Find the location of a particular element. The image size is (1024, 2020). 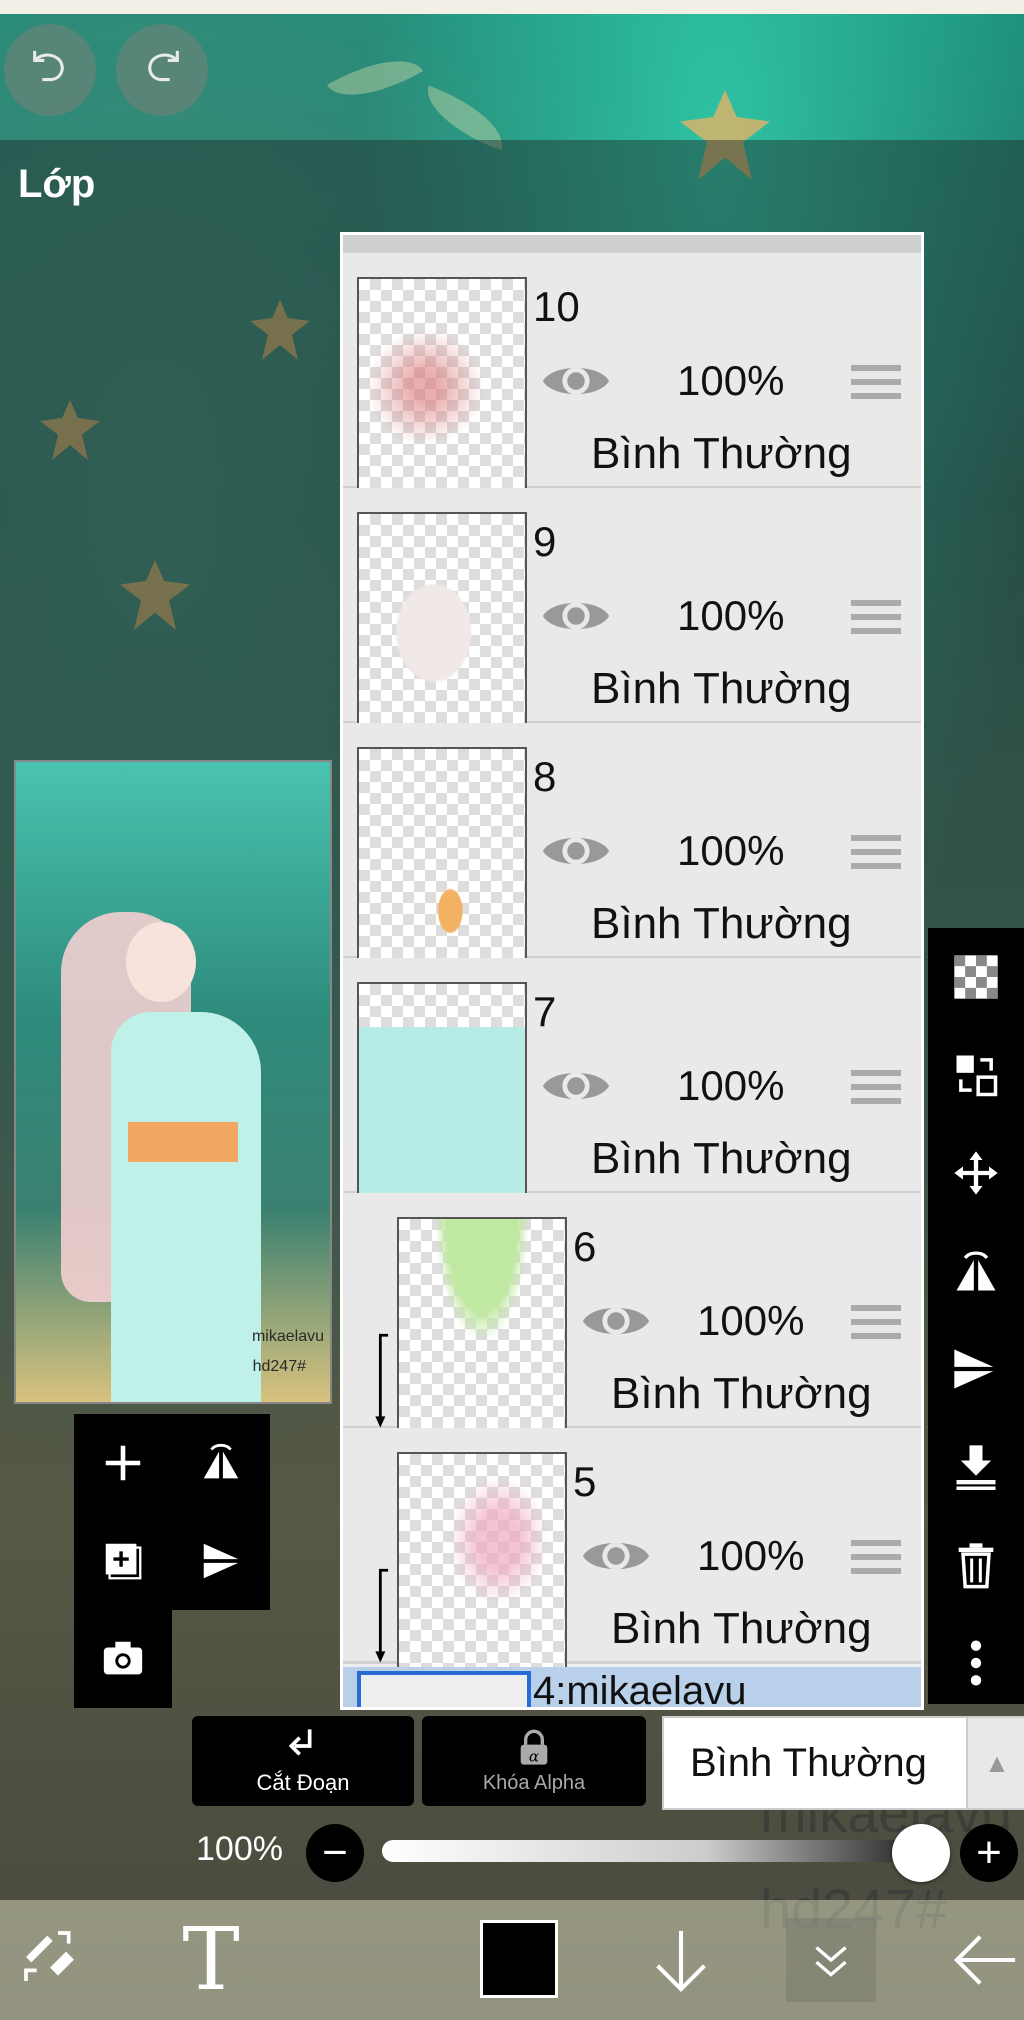

layer-row: 9 100% Bình Thường is located at coordinates (632, 610).